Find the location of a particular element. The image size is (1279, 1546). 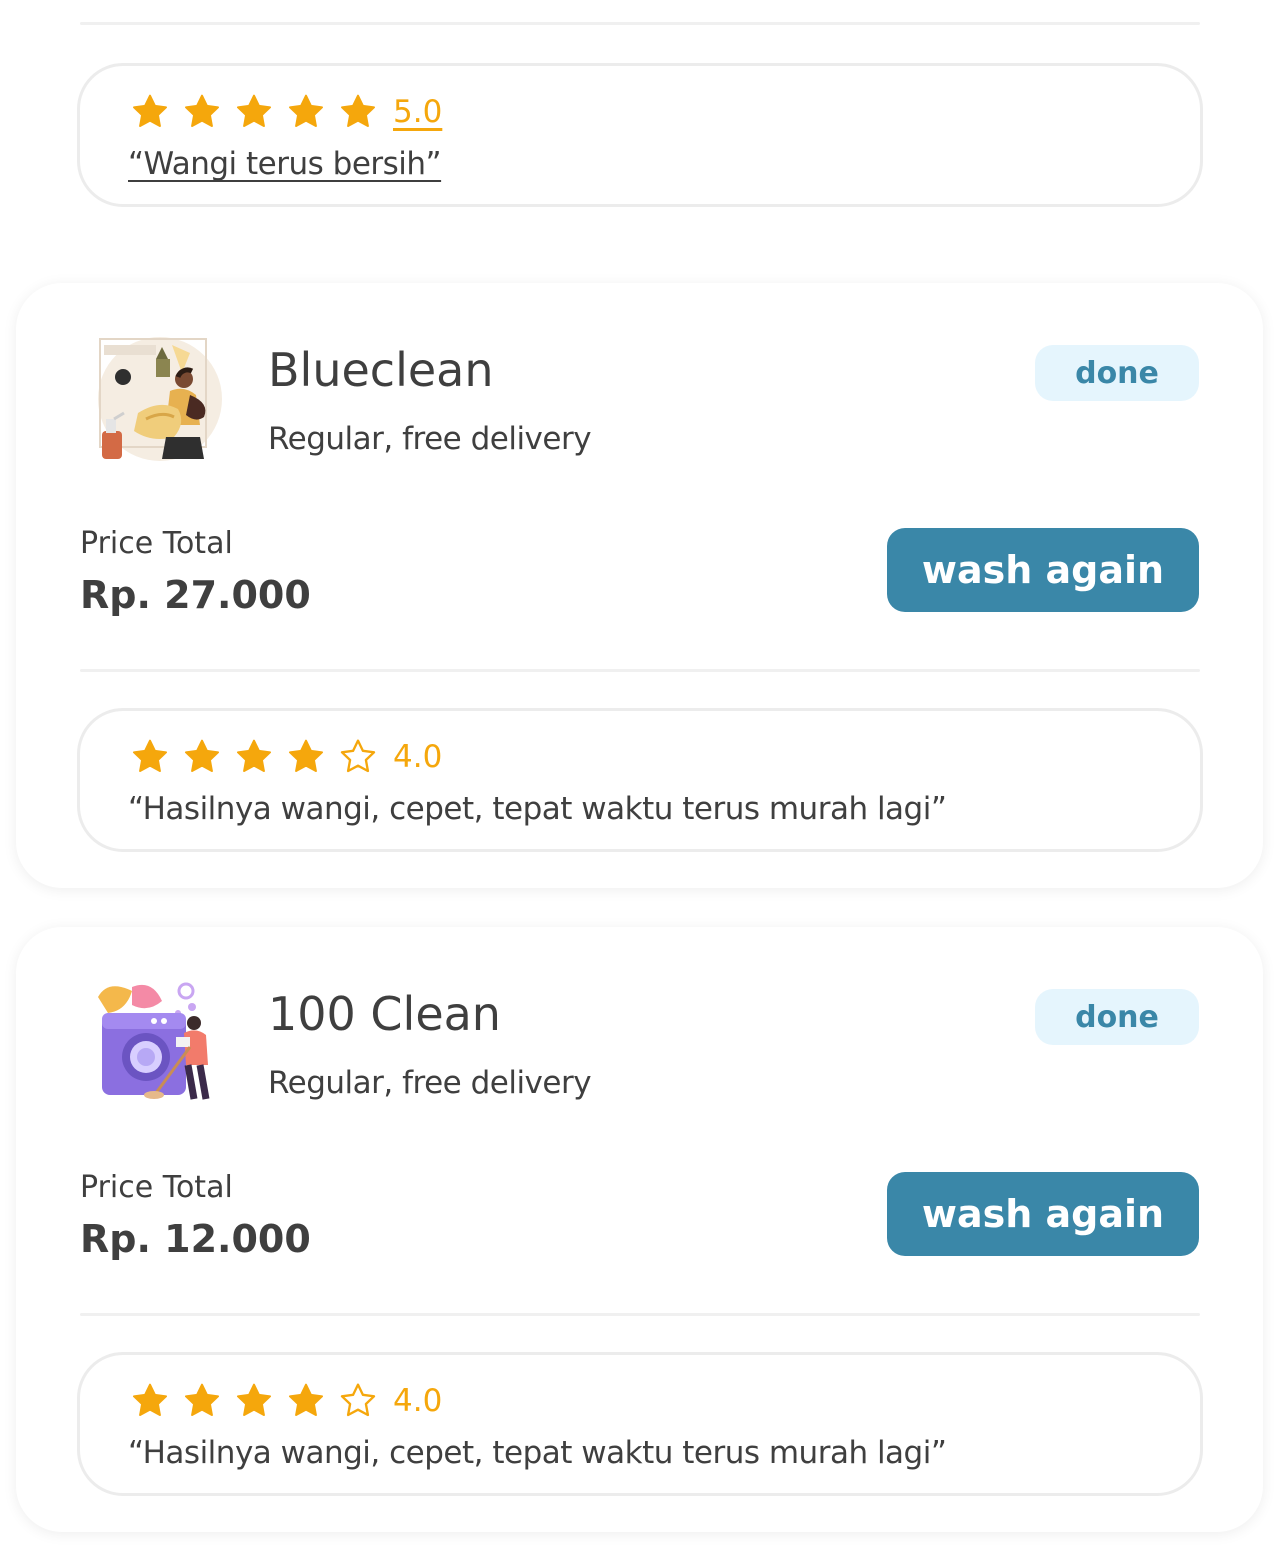

shop-name: Blueclean is located at coordinates (381, 370).